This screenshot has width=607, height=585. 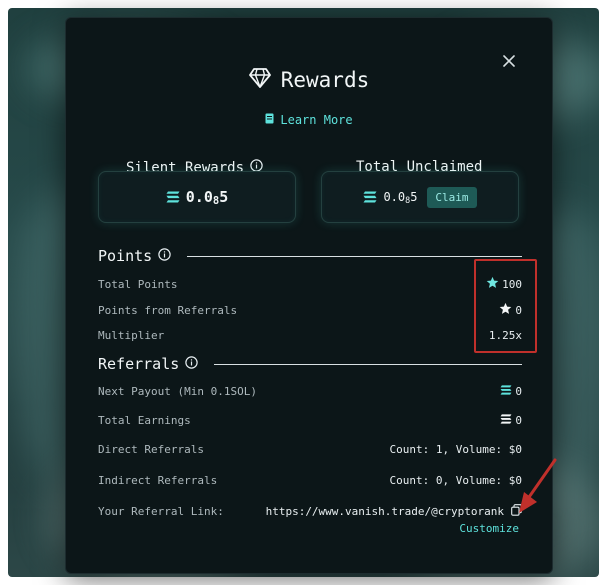 What do you see at coordinates (310, 480) in the screenshot?
I see `indirect-referrals-row: Indirect Referrals Count: 0, Volume: $0` at bounding box center [310, 480].